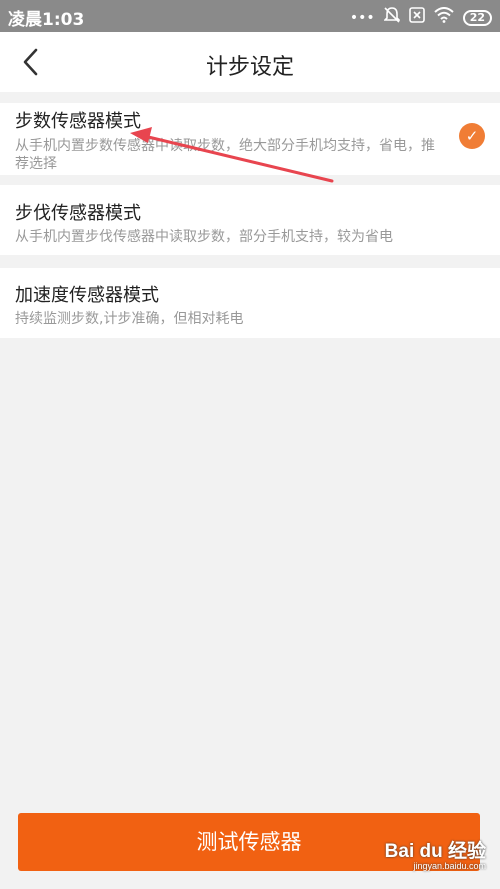 The image size is (500, 889). I want to click on baidu-watermark: Bai du 经验 jingyan.baidu.com, so click(435, 853).